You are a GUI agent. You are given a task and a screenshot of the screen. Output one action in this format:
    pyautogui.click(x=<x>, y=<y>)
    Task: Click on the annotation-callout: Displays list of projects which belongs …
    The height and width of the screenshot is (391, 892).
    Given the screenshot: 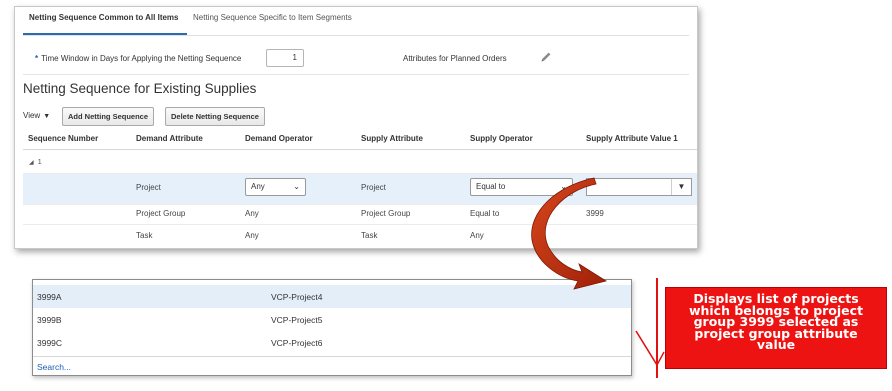 What is the action you would take?
    pyautogui.click(x=776, y=328)
    